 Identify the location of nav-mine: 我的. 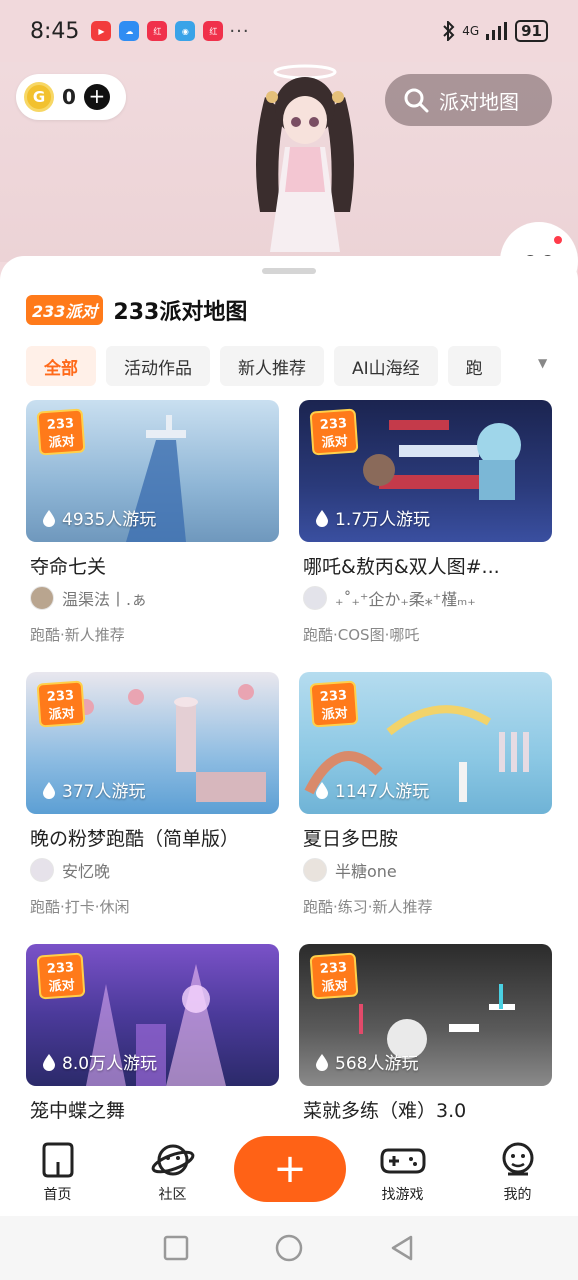
(517, 1165).